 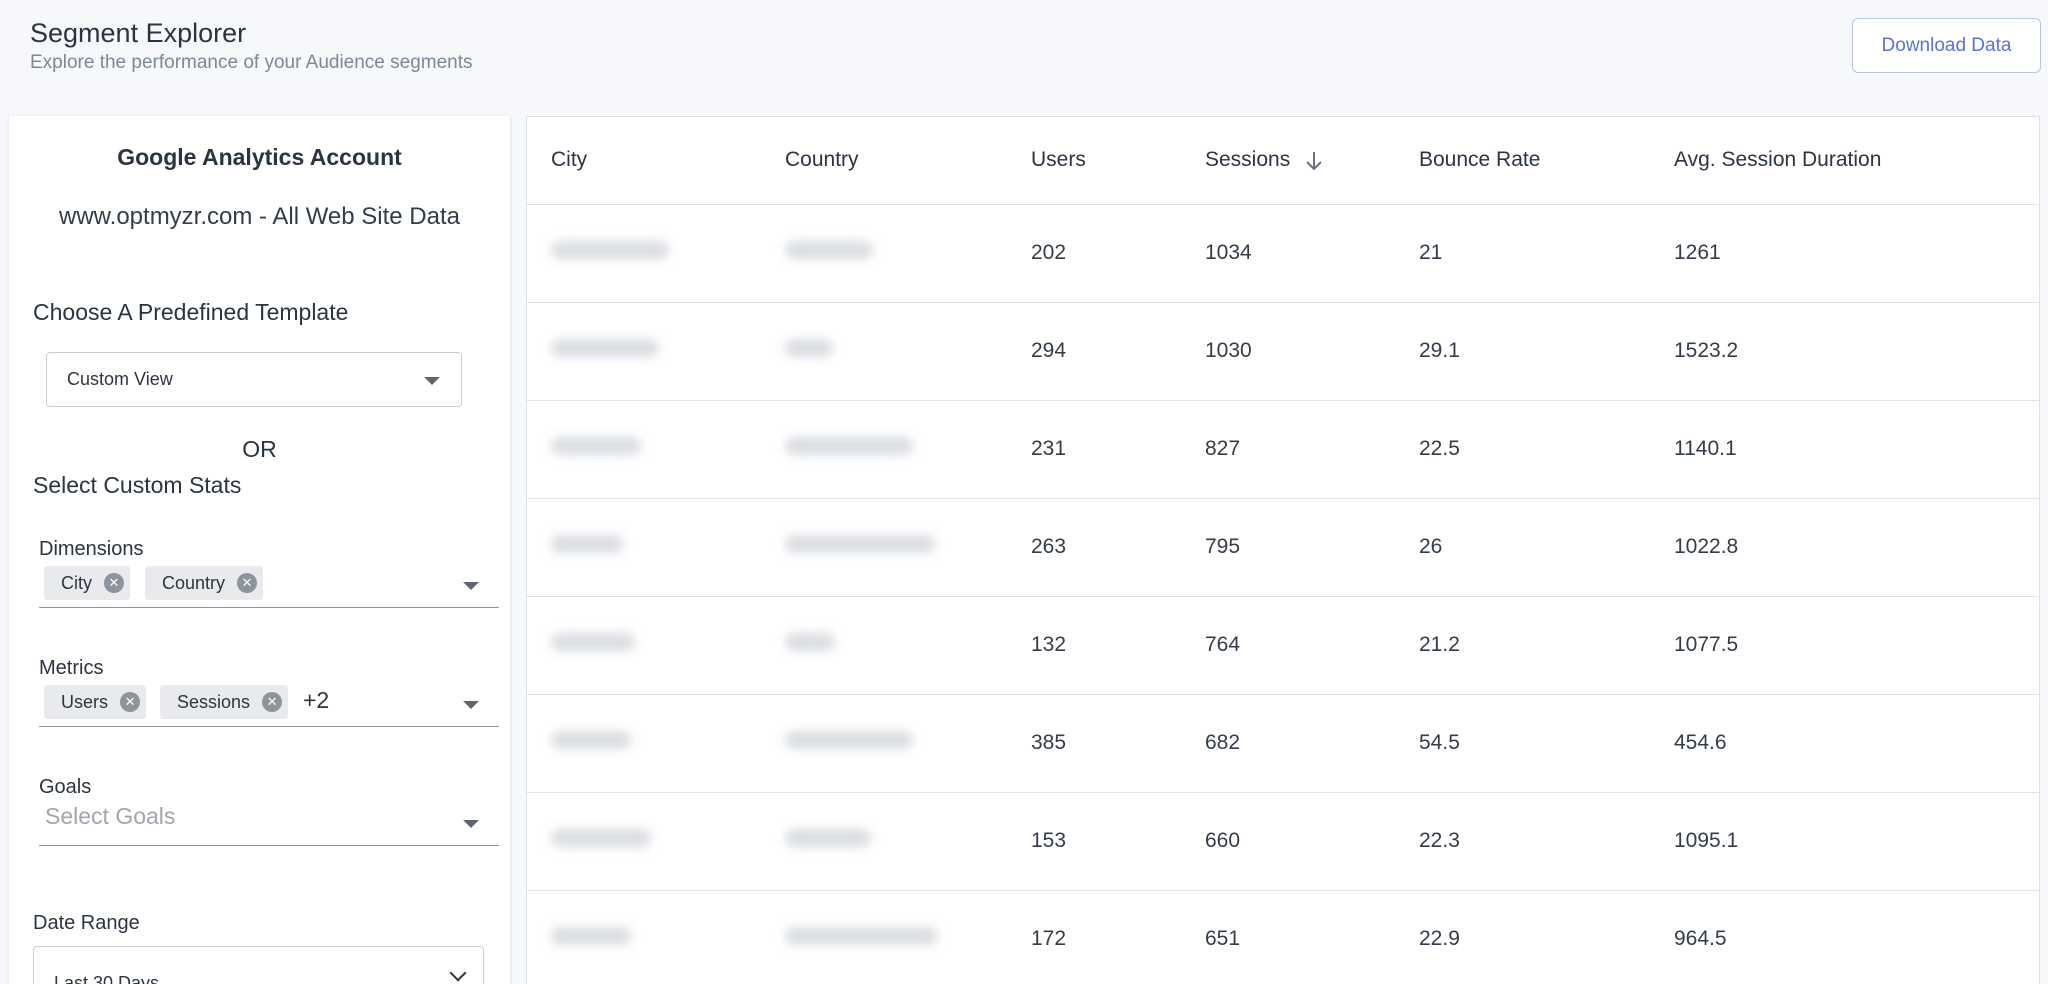 What do you see at coordinates (1546, 645) in the screenshot?
I see `bounce-rate-cell: 21.2` at bounding box center [1546, 645].